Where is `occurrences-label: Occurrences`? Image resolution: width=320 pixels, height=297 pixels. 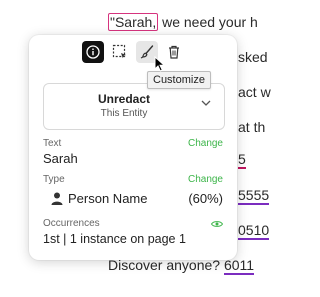 occurrences-label: Occurrences is located at coordinates (71, 223).